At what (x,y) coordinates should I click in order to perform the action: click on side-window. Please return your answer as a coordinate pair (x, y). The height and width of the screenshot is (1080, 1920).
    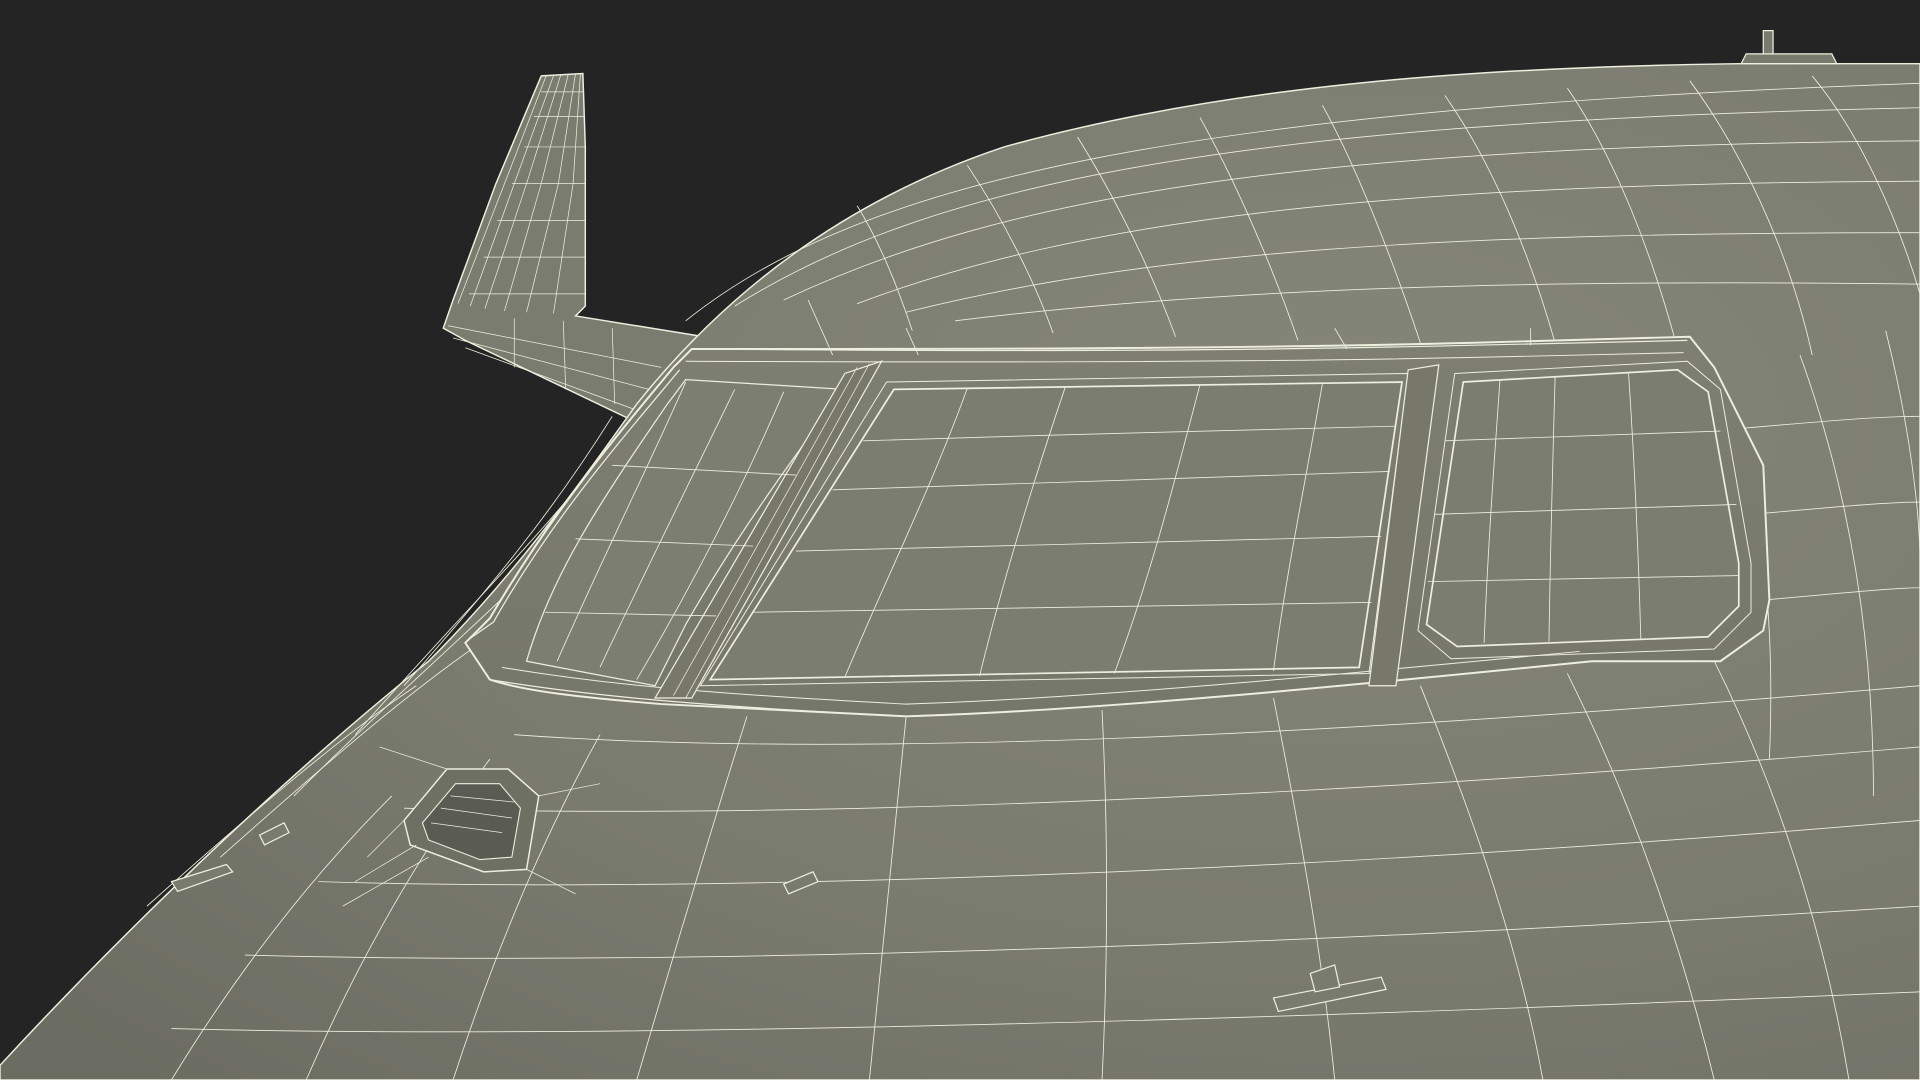
    Looking at the image, I should click on (1582, 508).